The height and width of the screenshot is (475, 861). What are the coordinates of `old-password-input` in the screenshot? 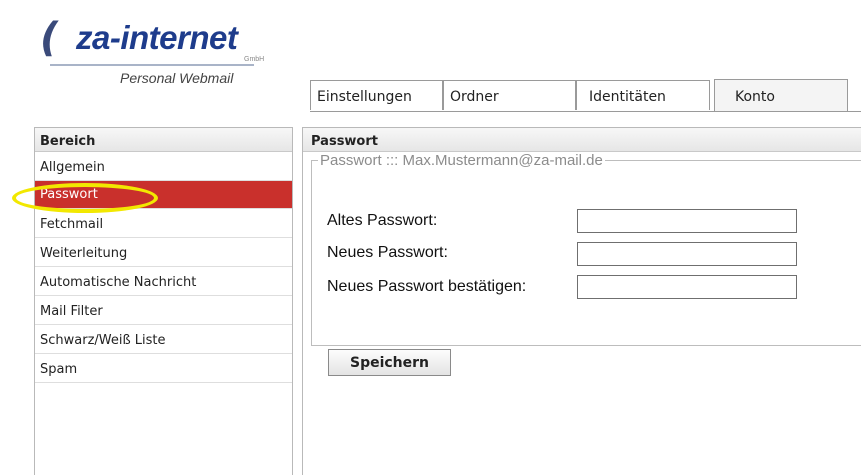 It's located at (687, 221).